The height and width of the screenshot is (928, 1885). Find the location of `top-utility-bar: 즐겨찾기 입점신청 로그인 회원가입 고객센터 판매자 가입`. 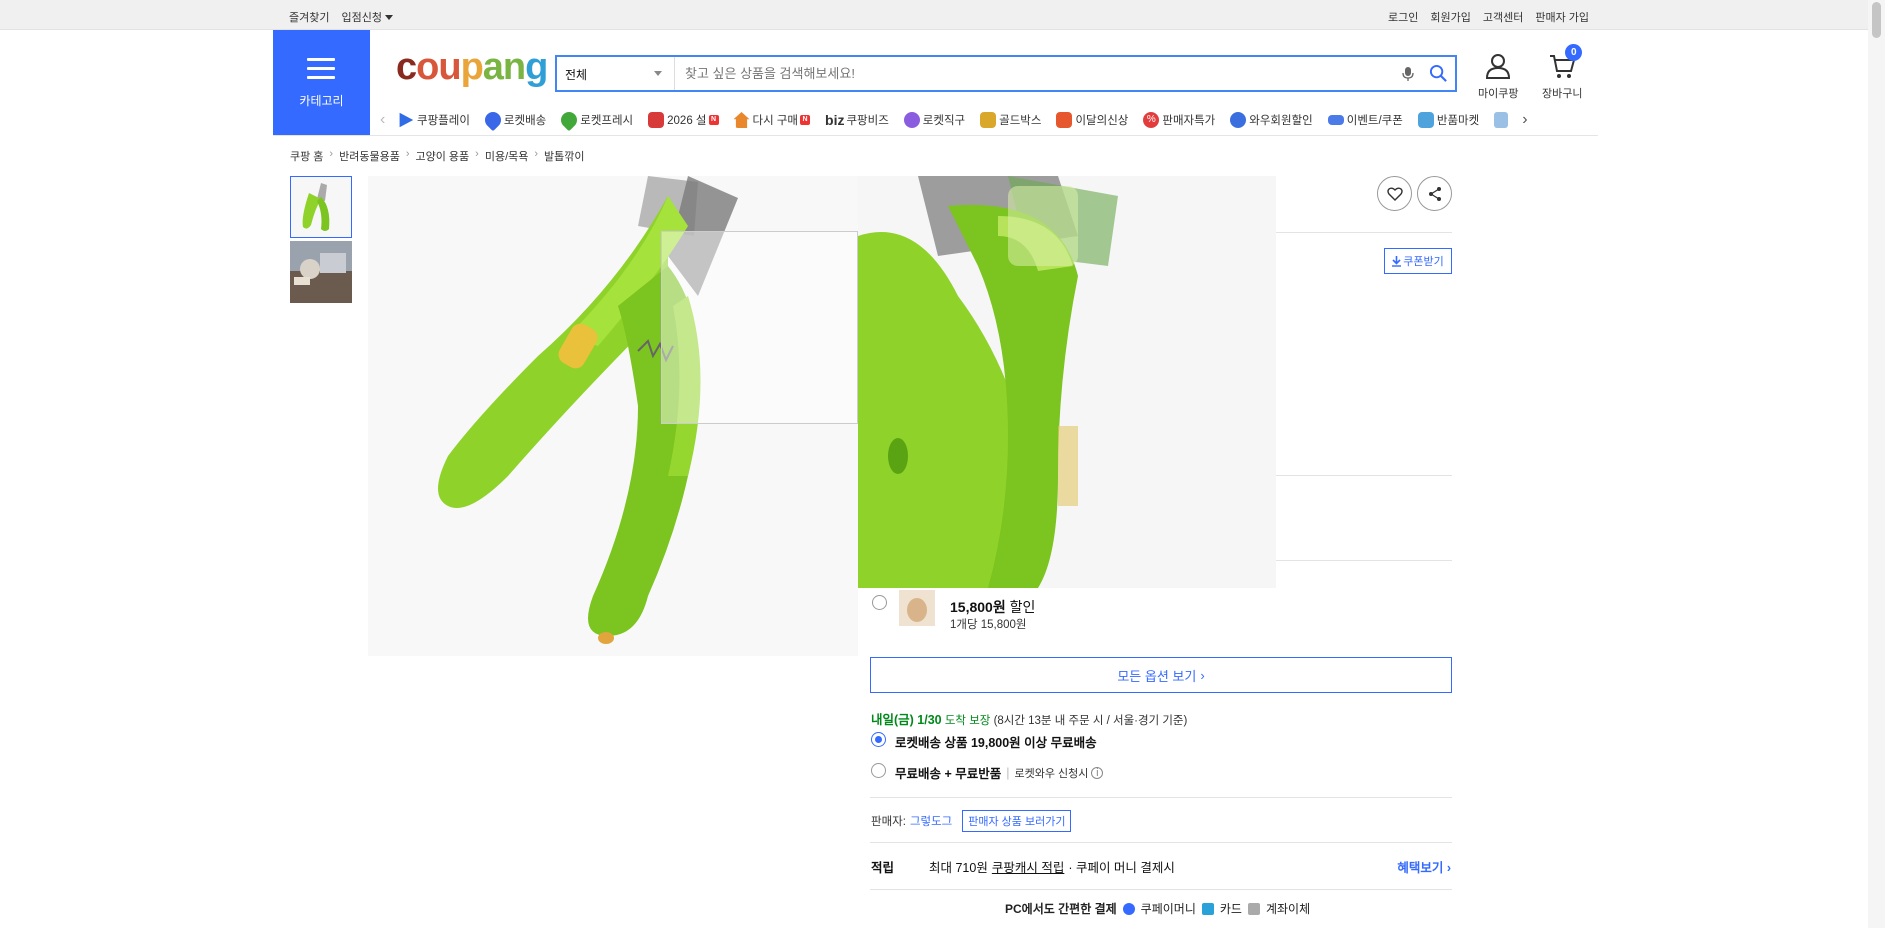

top-utility-bar: 즐겨찾기 입점신청 로그인 회원가입 고객센터 판매자 가입 is located at coordinates (942, 15).